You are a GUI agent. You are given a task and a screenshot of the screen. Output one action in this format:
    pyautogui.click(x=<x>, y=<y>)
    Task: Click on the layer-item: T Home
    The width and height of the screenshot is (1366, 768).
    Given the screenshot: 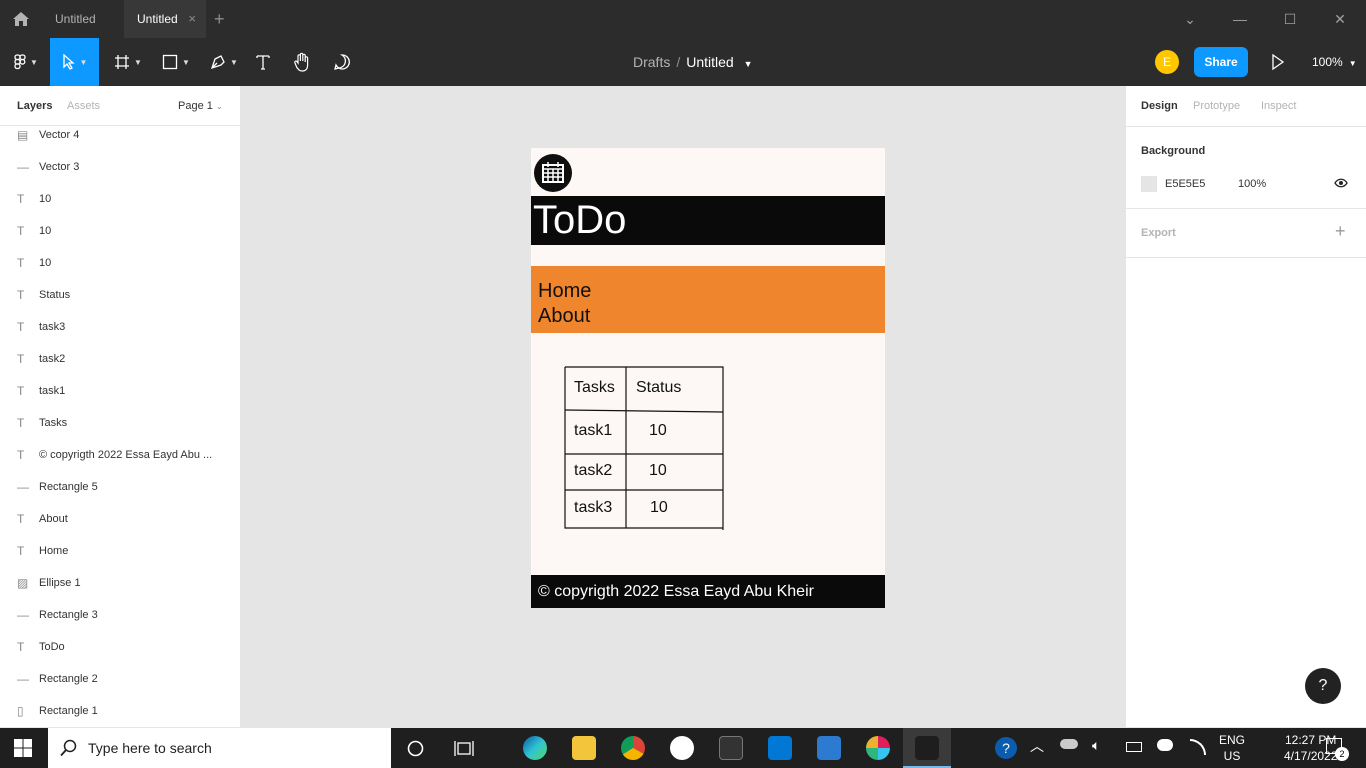 What is the action you would take?
    pyautogui.click(x=120, y=551)
    